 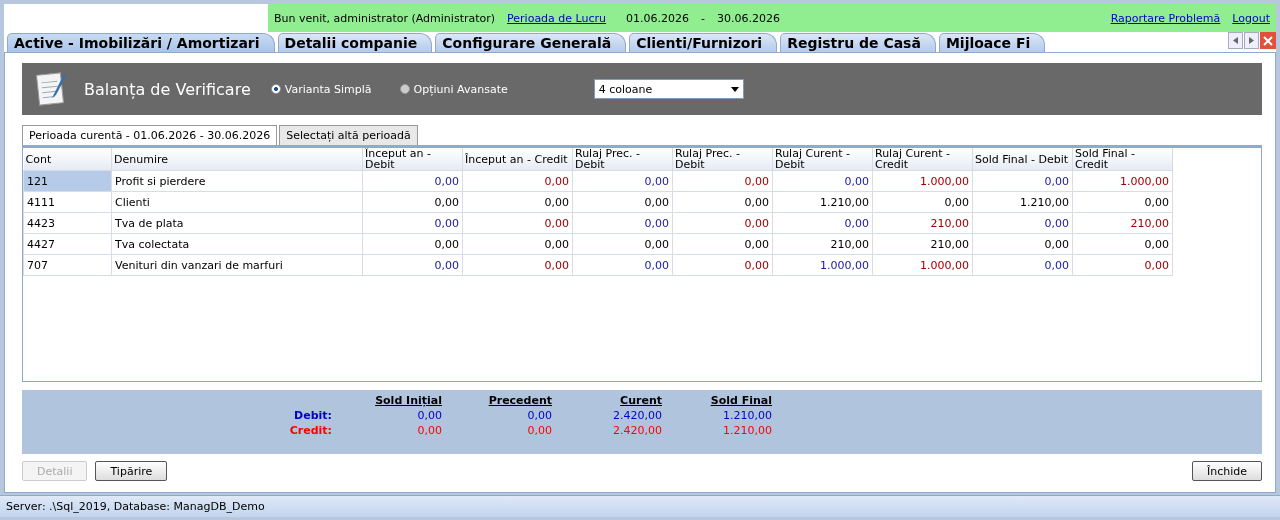 I want to click on table-cell: 4427, so click(x=67, y=244).